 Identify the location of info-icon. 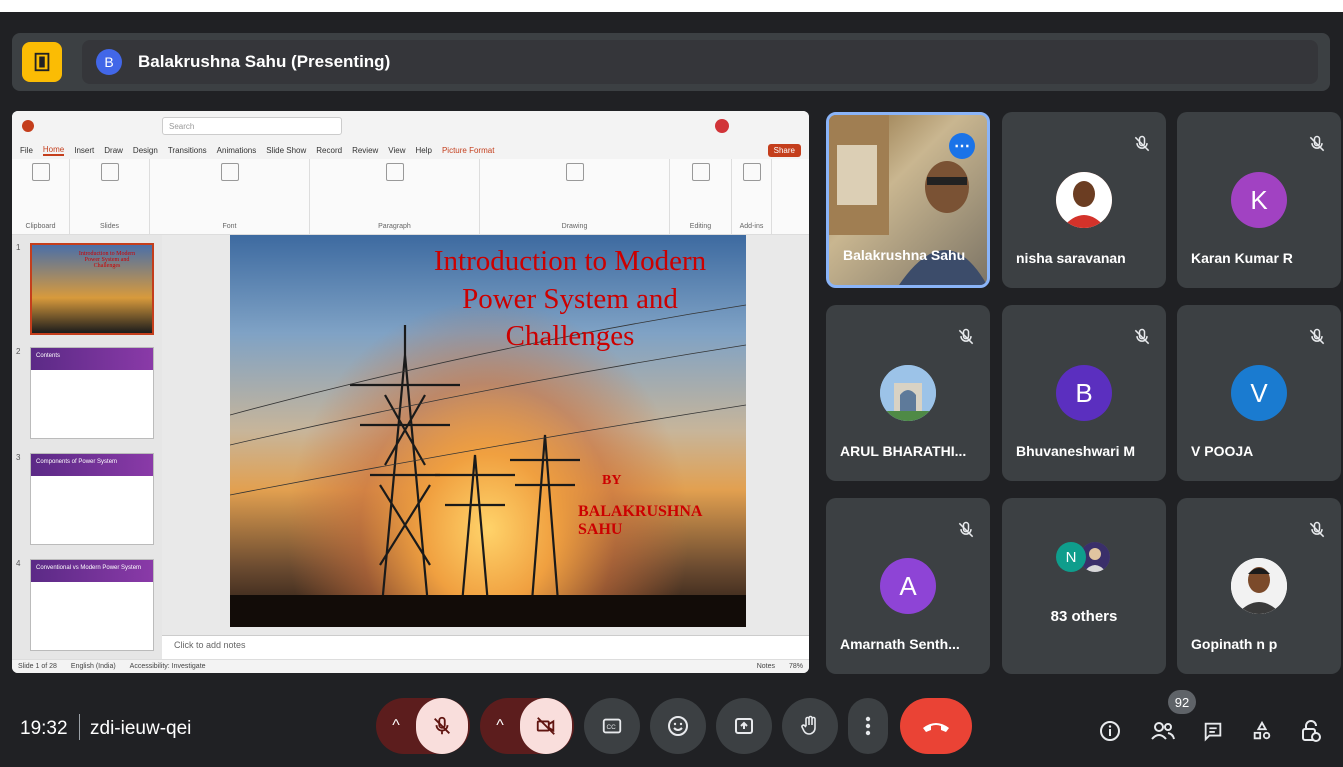
(1110, 731).